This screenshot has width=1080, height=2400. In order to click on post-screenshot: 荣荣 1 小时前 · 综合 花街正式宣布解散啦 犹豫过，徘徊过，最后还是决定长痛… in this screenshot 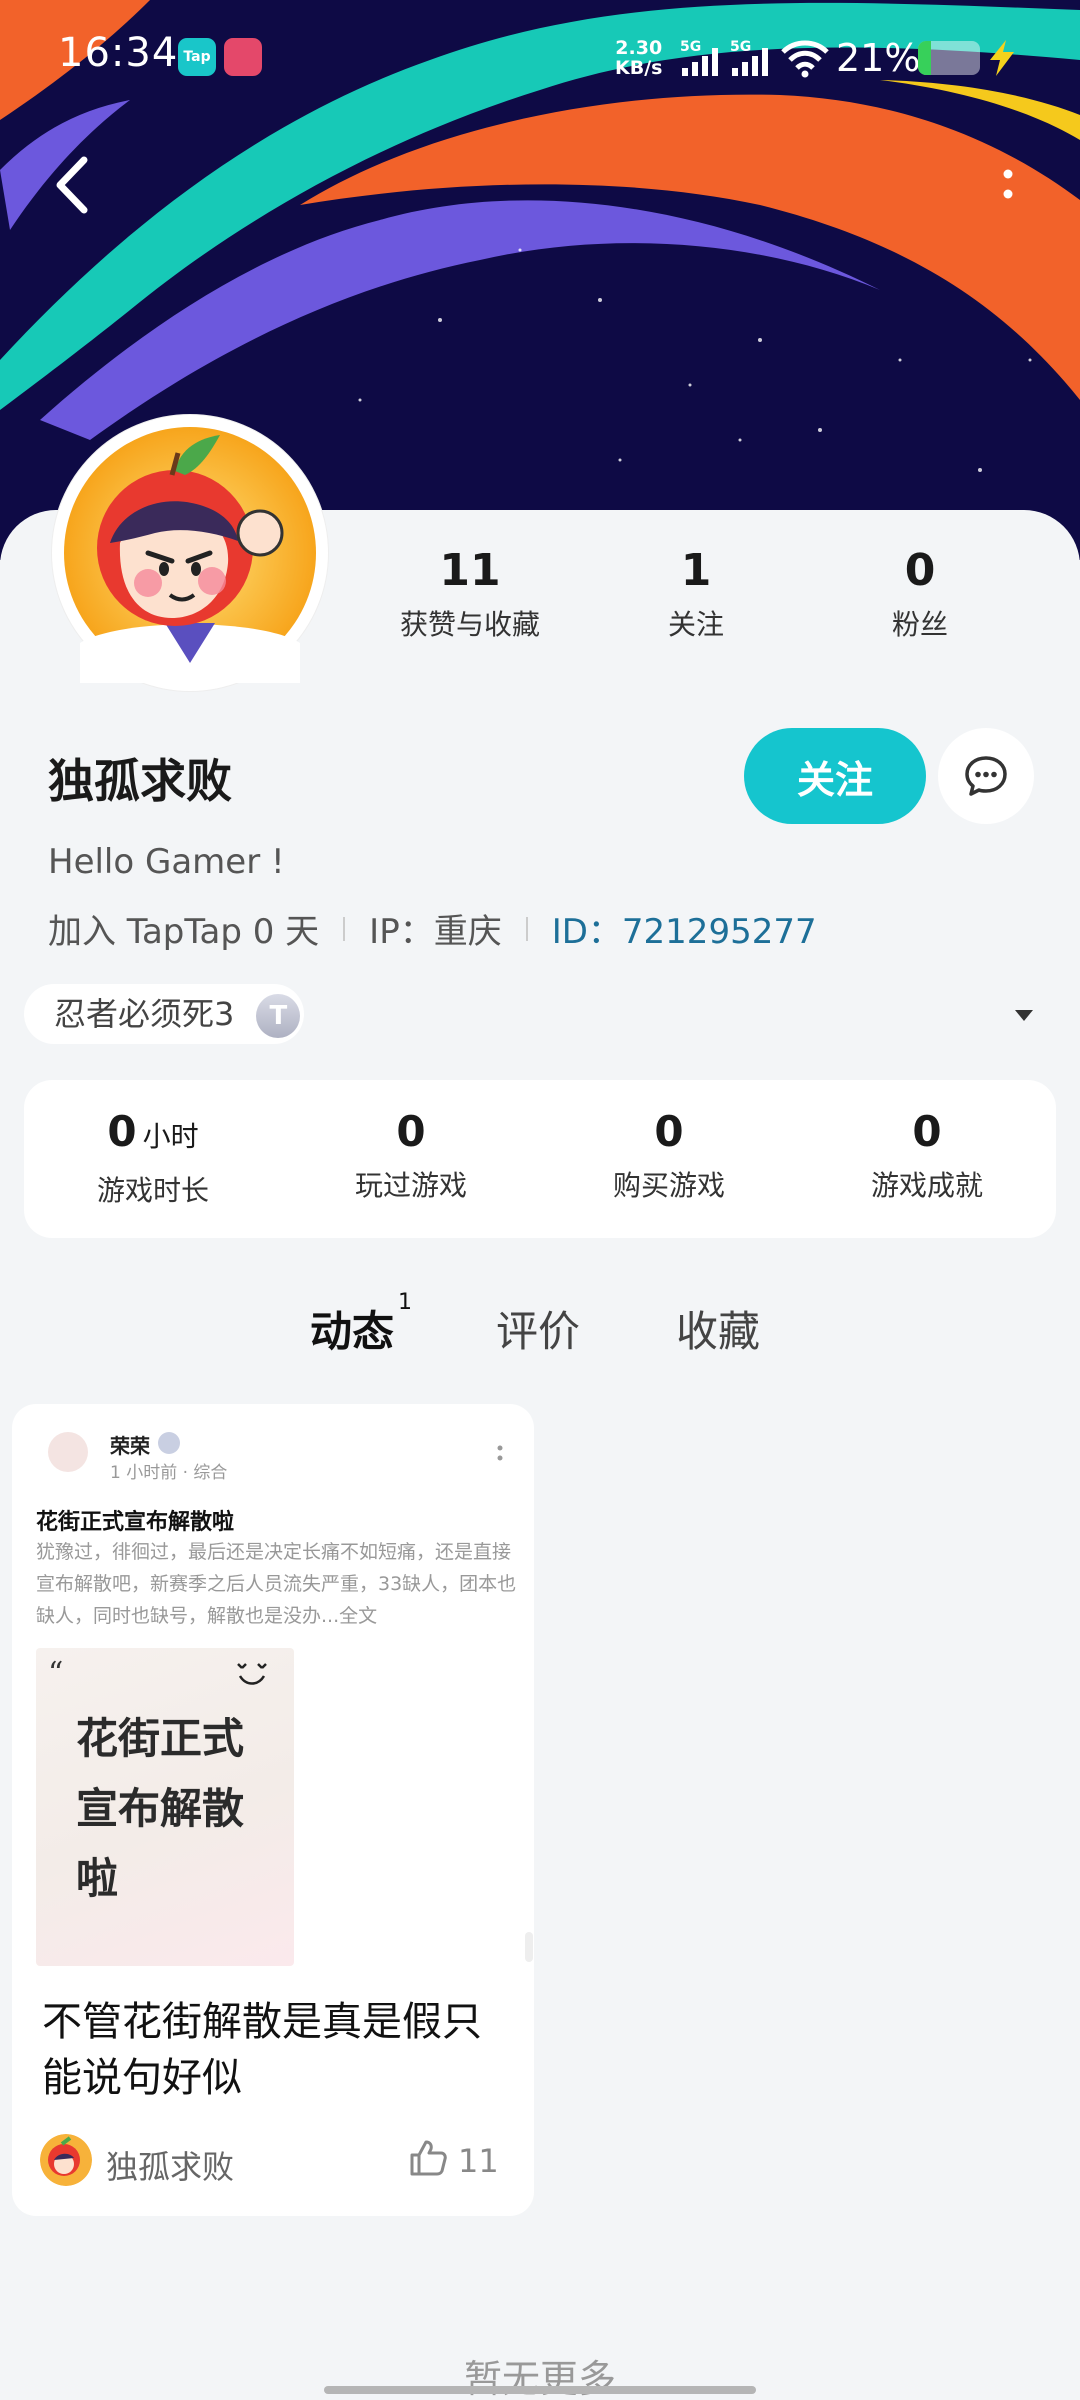, I will do `click(273, 1685)`.